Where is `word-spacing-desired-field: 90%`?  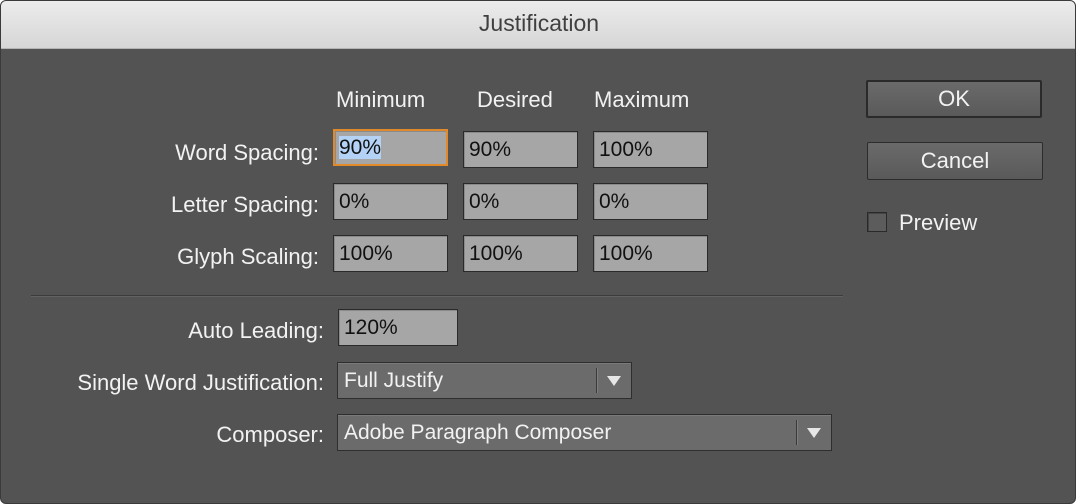
word-spacing-desired-field: 90% is located at coordinates (520, 149).